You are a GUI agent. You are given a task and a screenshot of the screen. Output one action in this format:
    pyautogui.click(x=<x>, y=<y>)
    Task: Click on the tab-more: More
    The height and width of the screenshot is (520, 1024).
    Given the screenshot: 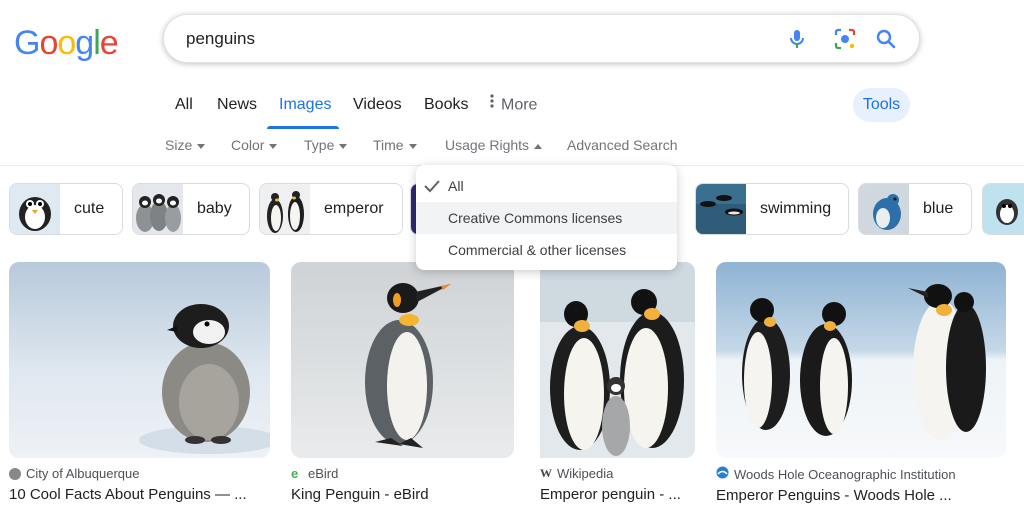 What is the action you would take?
    pyautogui.click(x=514, y=104)
    